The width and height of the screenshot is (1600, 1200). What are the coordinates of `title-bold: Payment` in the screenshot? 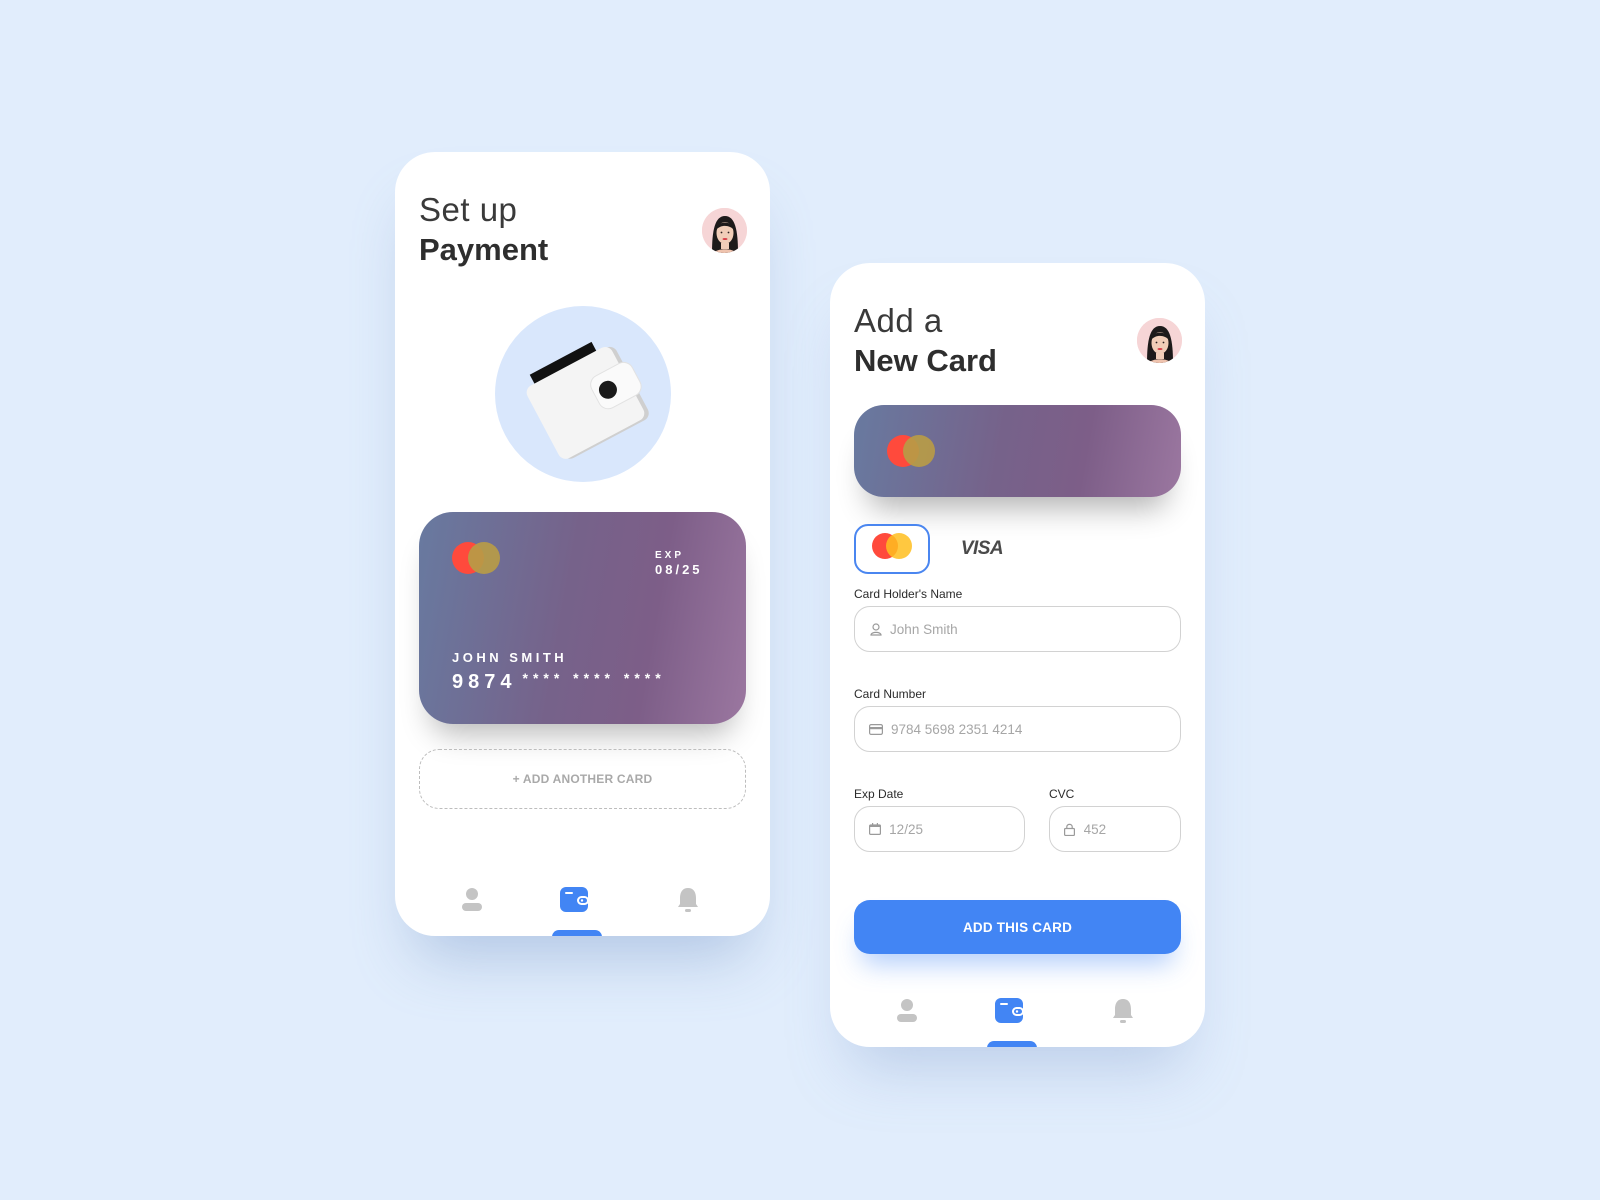 It's located at (484, 249).